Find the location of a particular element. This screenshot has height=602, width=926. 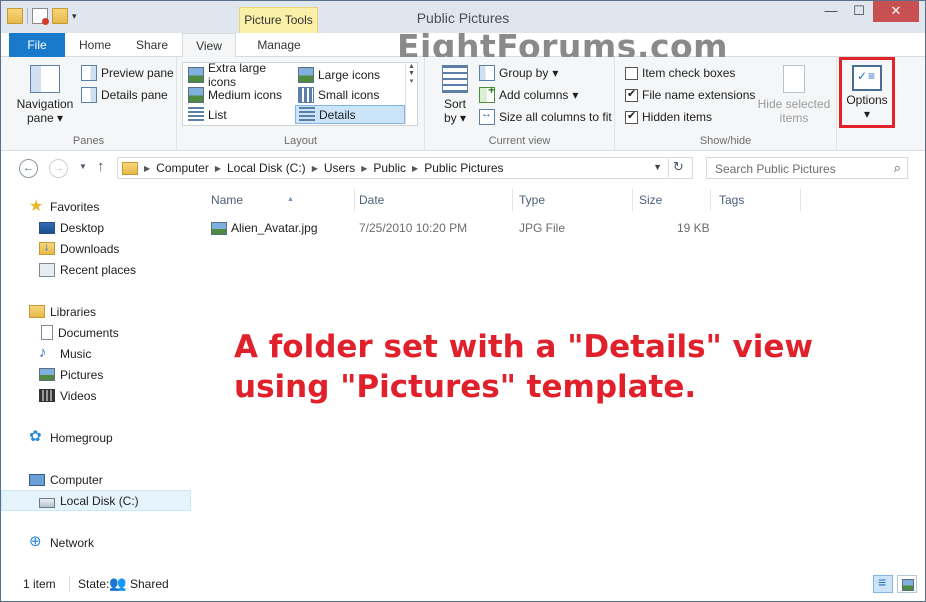

file-name-extensions-checkbox is located at coordinates (631, 94).